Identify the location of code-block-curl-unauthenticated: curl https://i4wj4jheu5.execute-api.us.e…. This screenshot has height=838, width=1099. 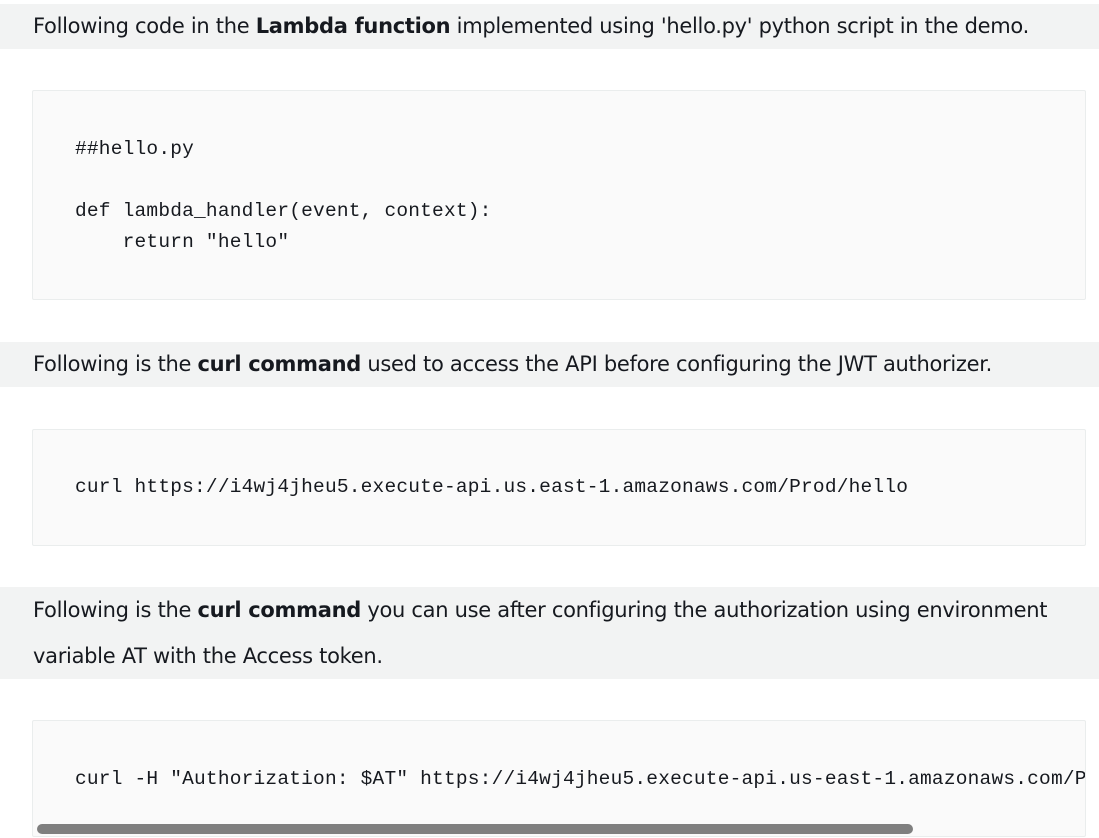
(559, 487).